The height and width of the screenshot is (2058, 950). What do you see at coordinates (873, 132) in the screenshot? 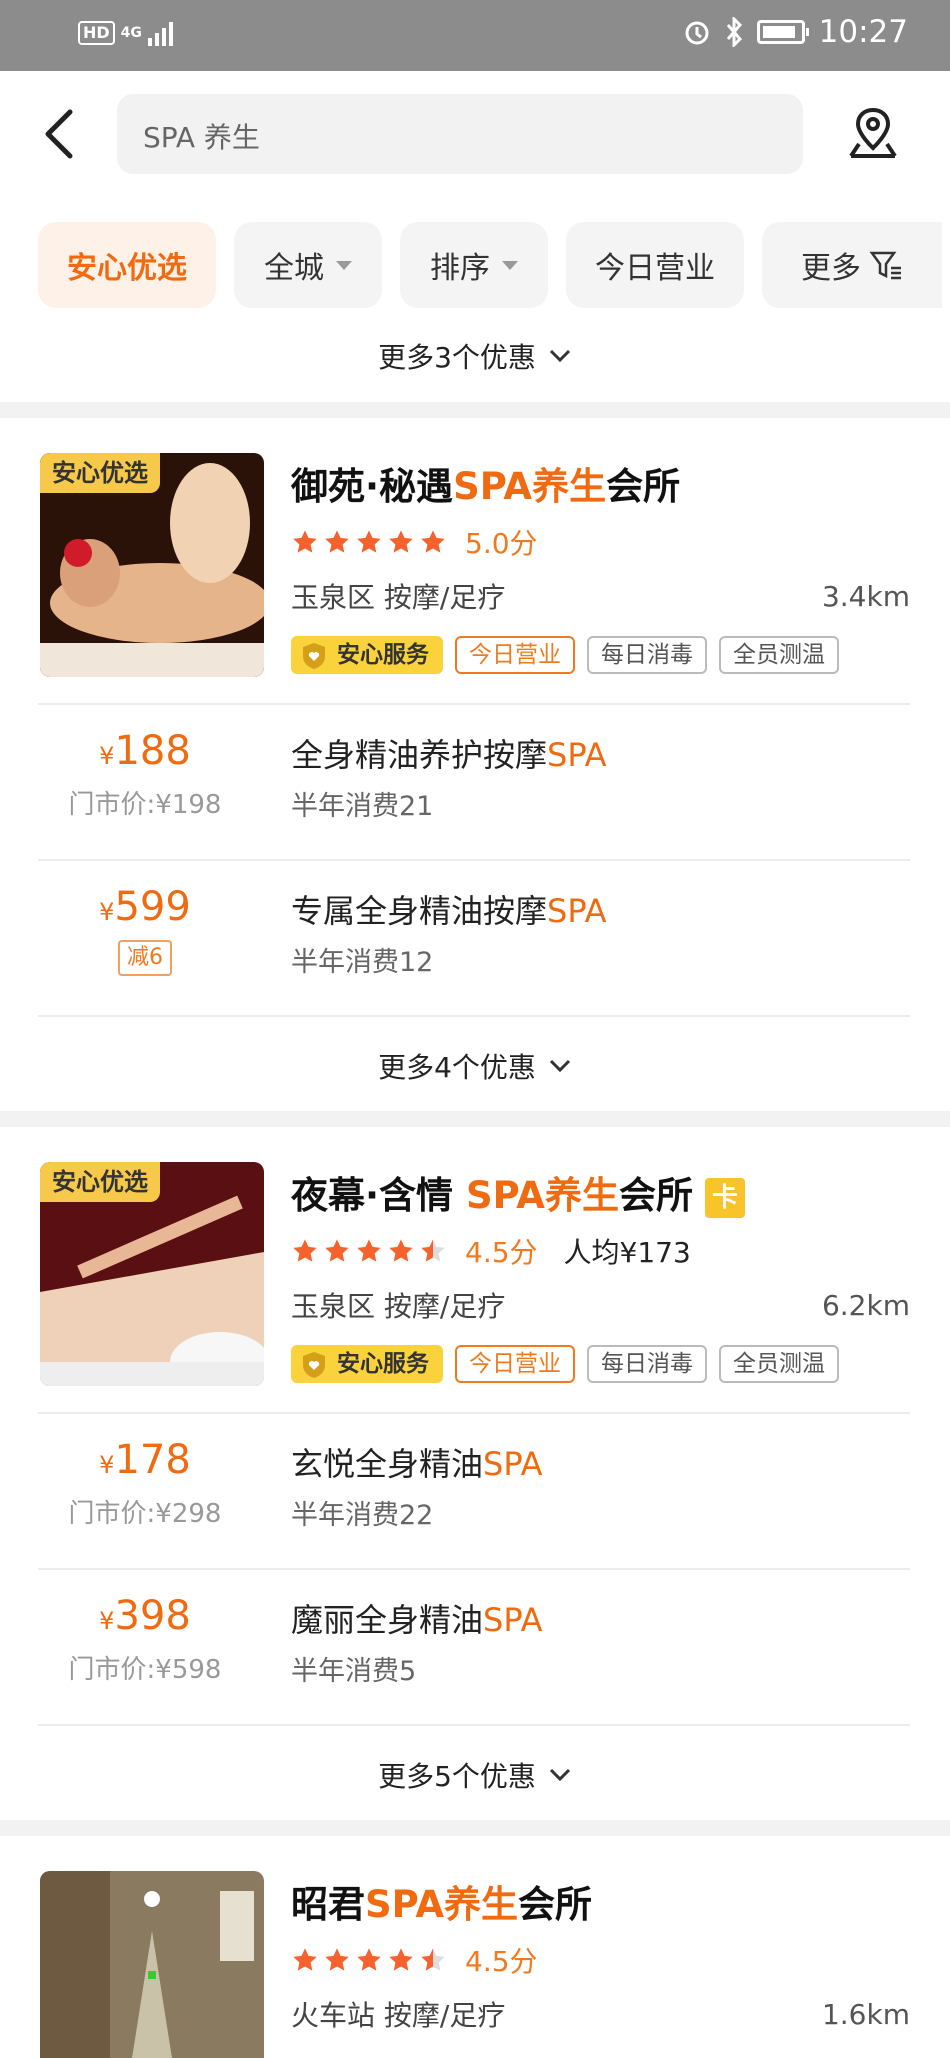
I see `location-pin-icon` at bounding box center [873, 132].